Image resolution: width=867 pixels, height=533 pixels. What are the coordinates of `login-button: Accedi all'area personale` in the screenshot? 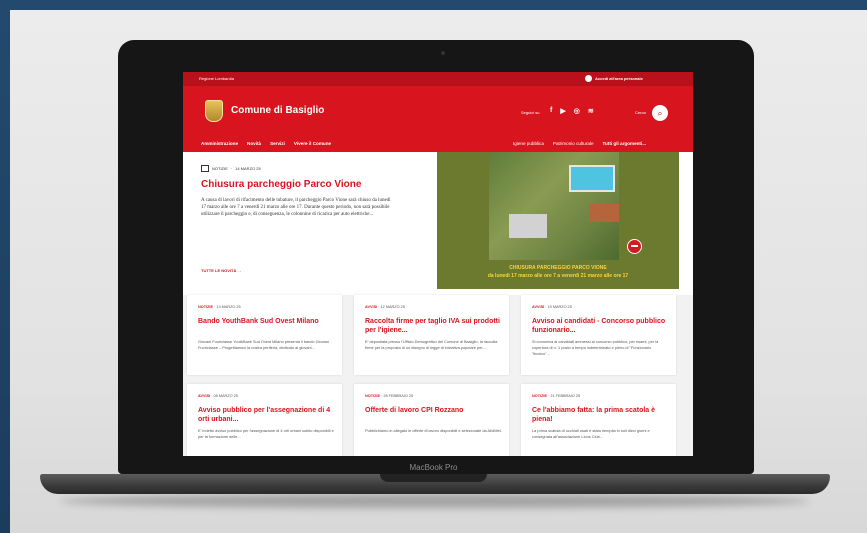 It's located at (614, 78).